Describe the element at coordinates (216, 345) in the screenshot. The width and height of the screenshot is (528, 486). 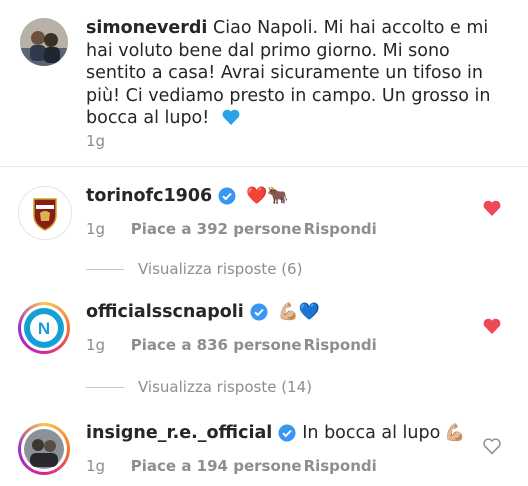
I see `comment-likes: Piace a 836 persone` at that location.